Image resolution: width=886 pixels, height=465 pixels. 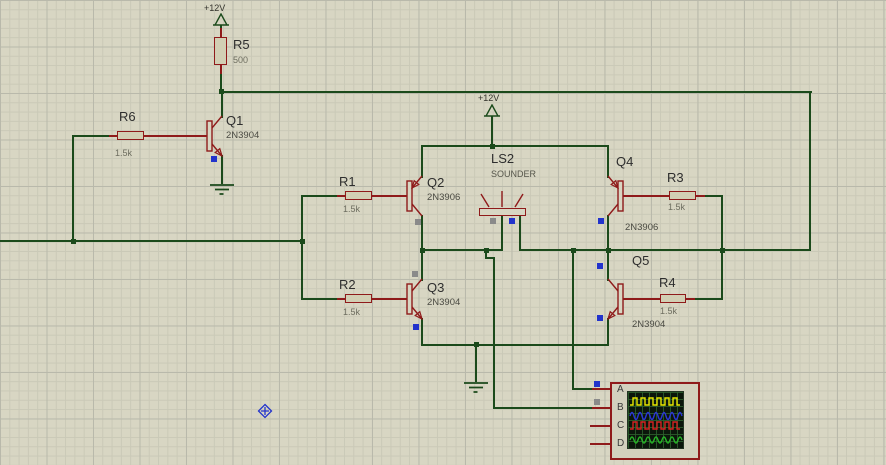 I want to click on pin-scope-d, so click(x=600, y=444).